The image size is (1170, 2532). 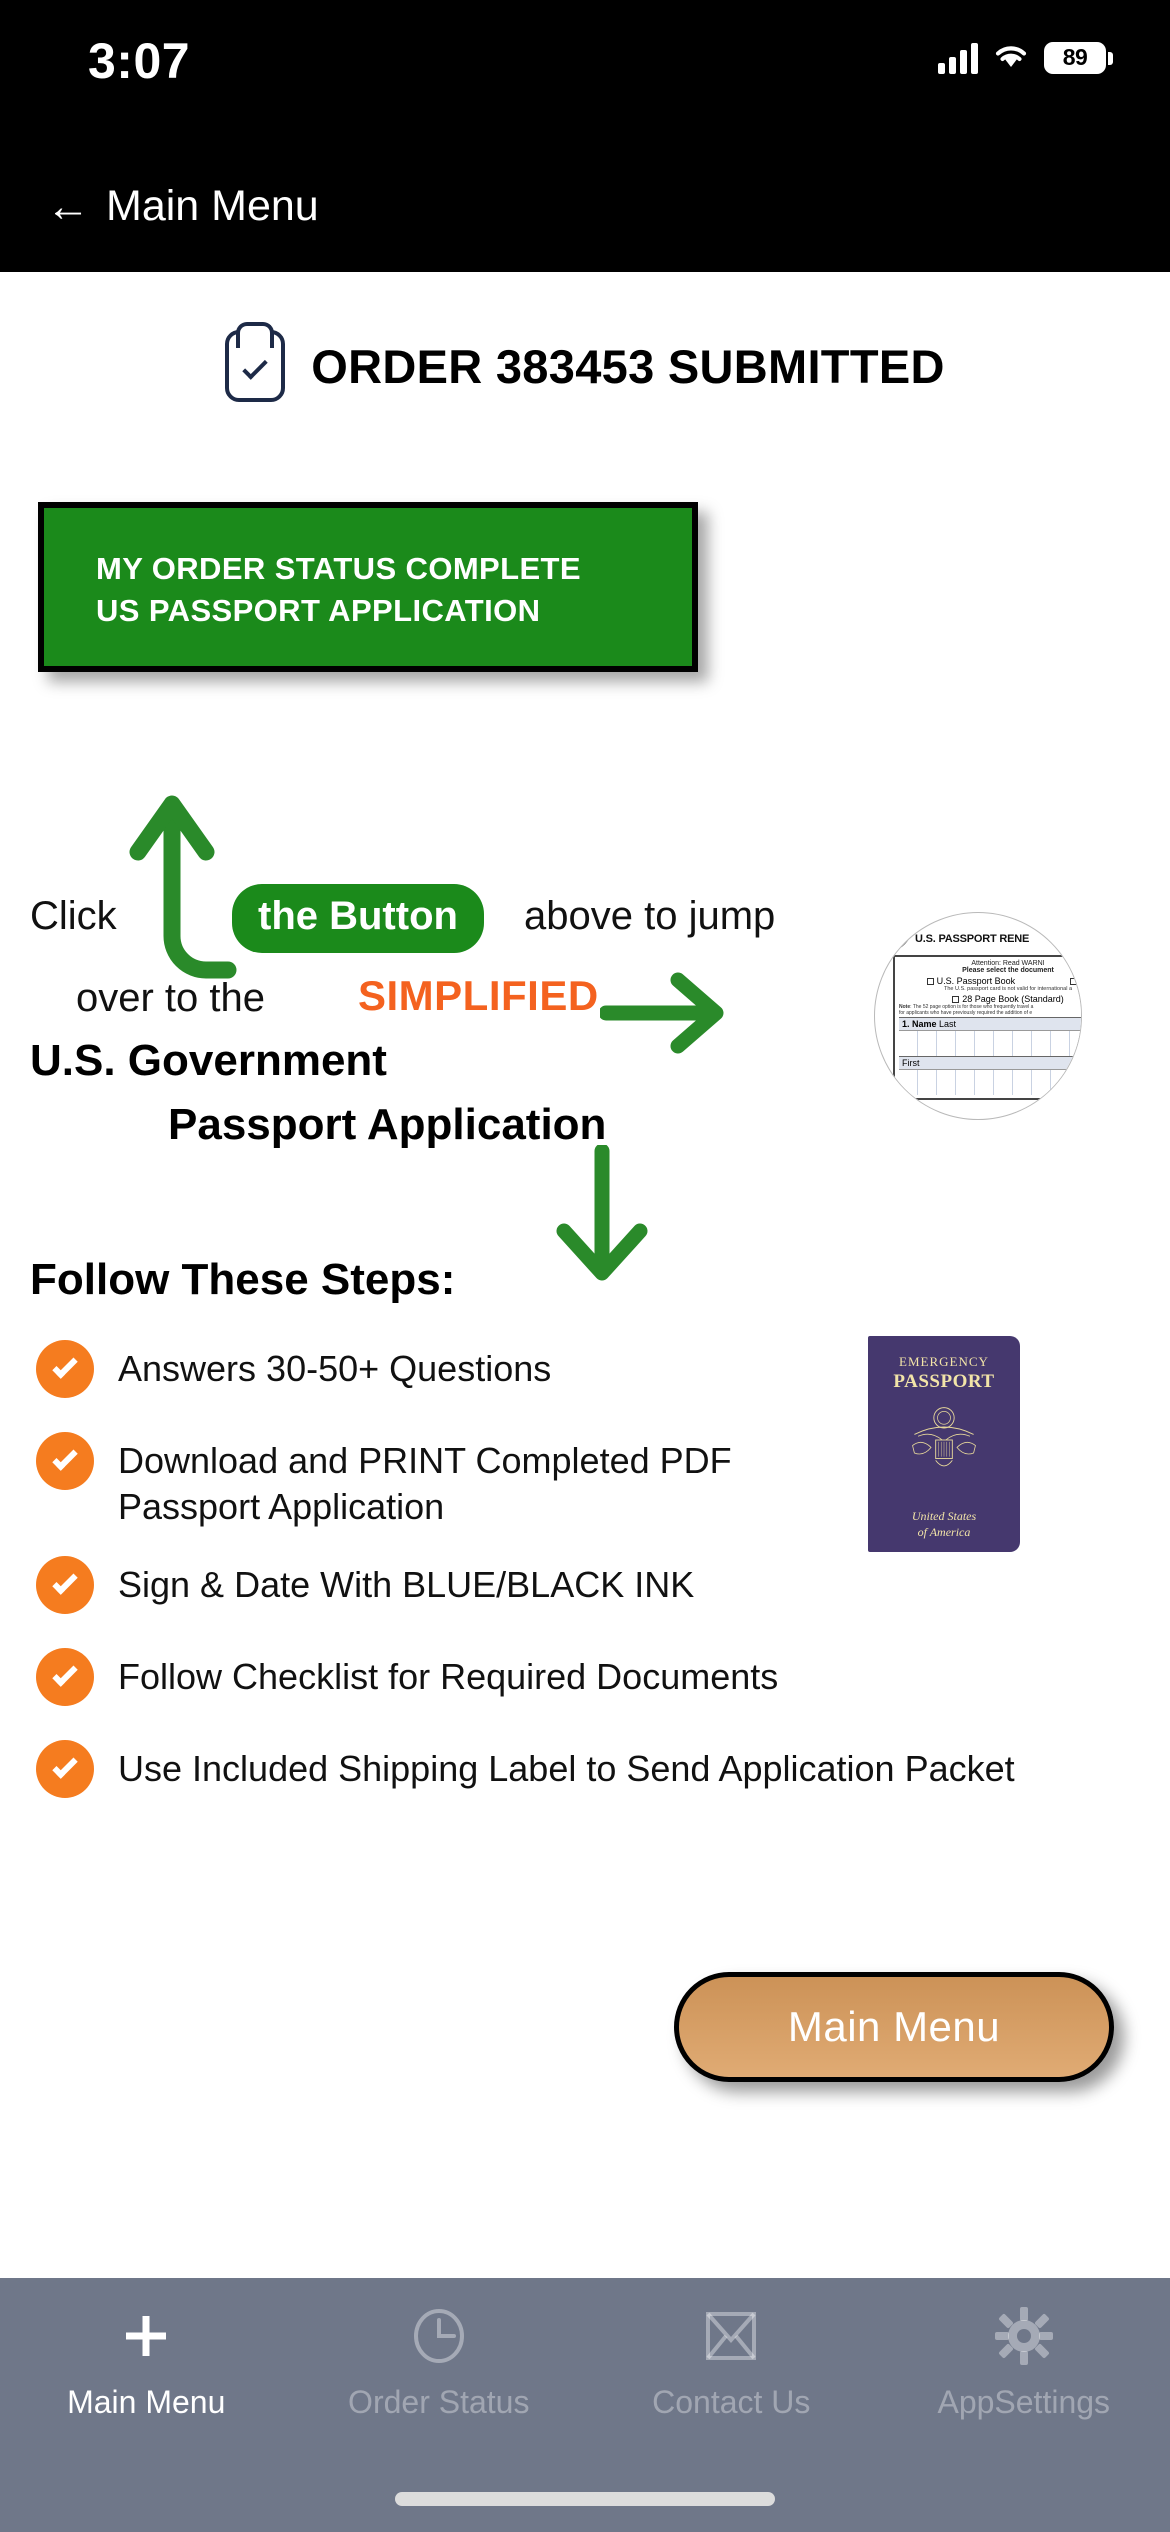 I want to click on status-bar-time: 3:07, so click(x=139, y=61).